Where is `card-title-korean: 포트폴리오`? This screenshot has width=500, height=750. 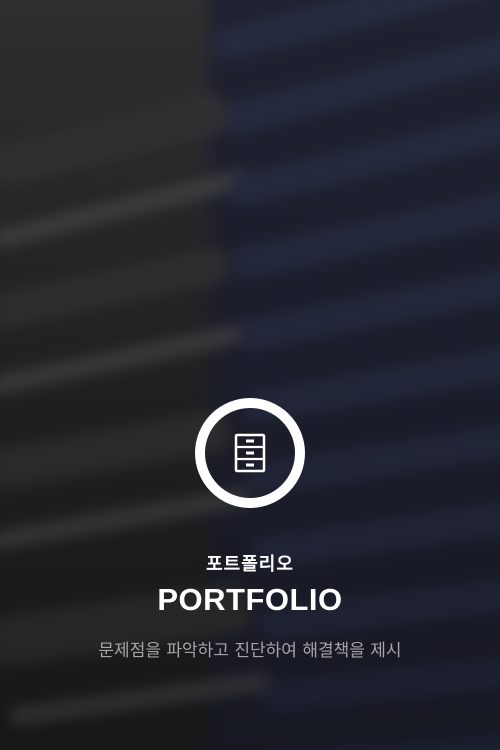 card-title-korean: 포트폴리오 is located at coordinates (250, 564).